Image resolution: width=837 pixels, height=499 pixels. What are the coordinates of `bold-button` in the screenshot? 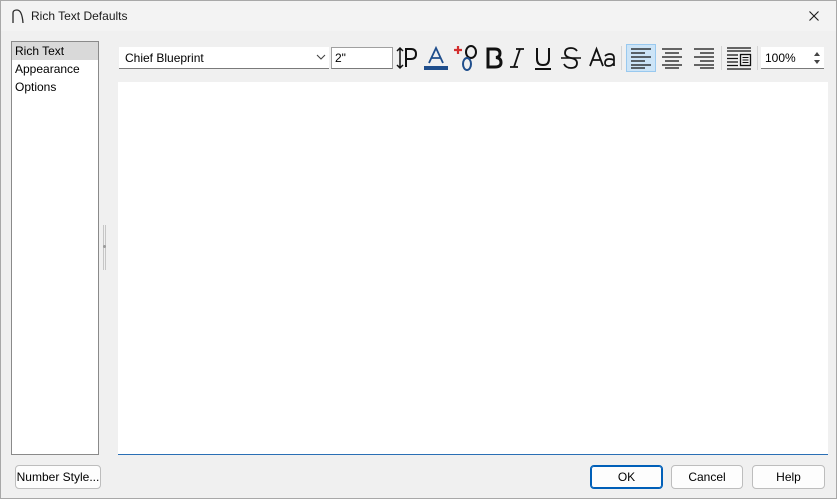 It's located at (493, 58).